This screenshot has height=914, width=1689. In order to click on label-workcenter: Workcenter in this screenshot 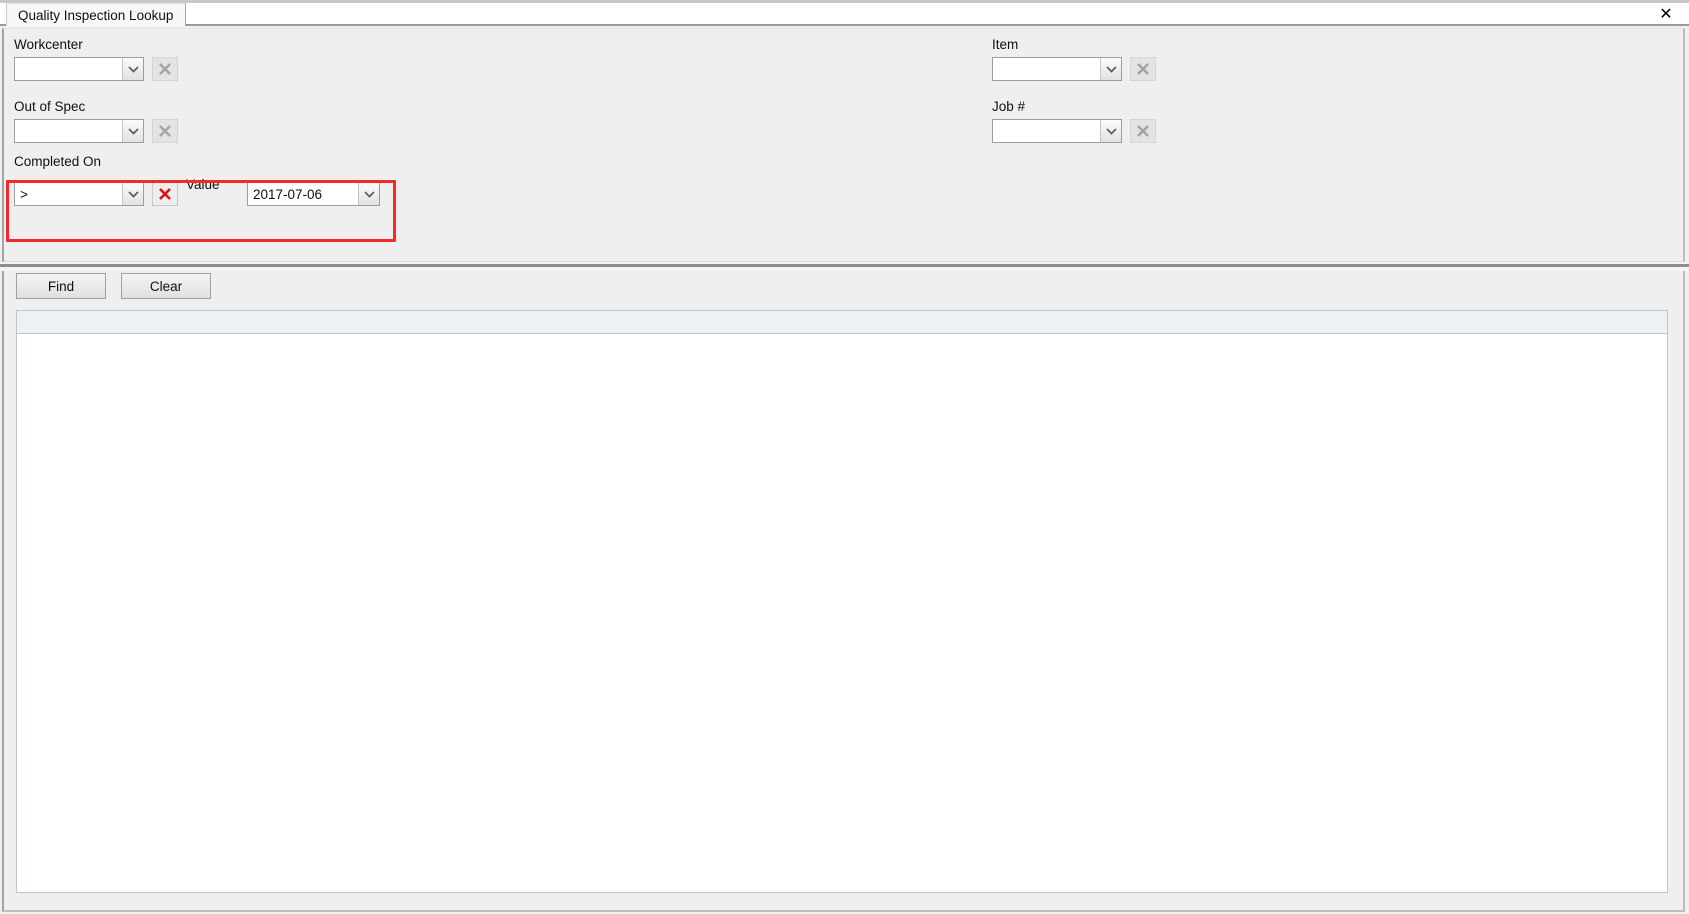, I will do `click(48, 44)`.